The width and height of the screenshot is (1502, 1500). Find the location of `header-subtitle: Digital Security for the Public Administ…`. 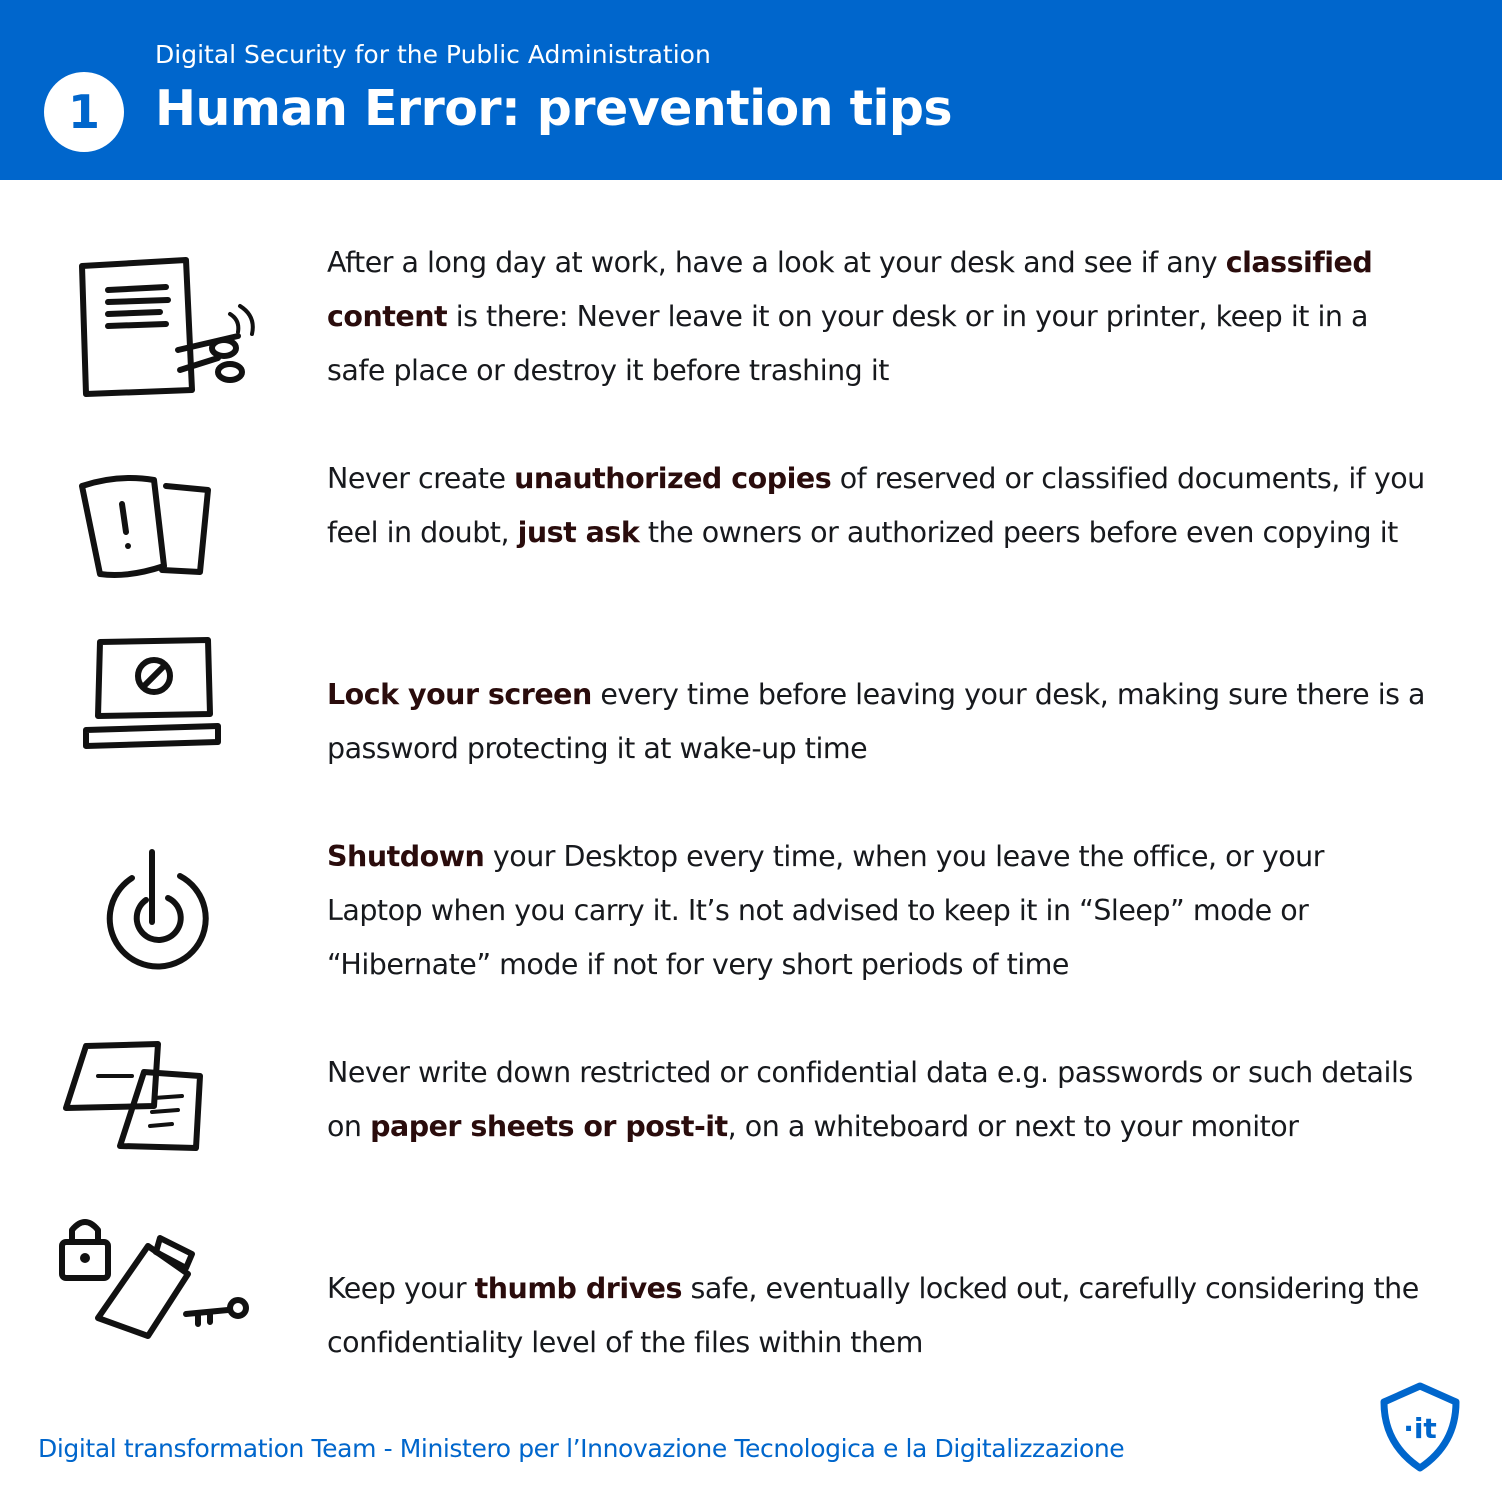

header-subtitle: Digital Security for the Public Administ… is located at coordinates (433, 54).